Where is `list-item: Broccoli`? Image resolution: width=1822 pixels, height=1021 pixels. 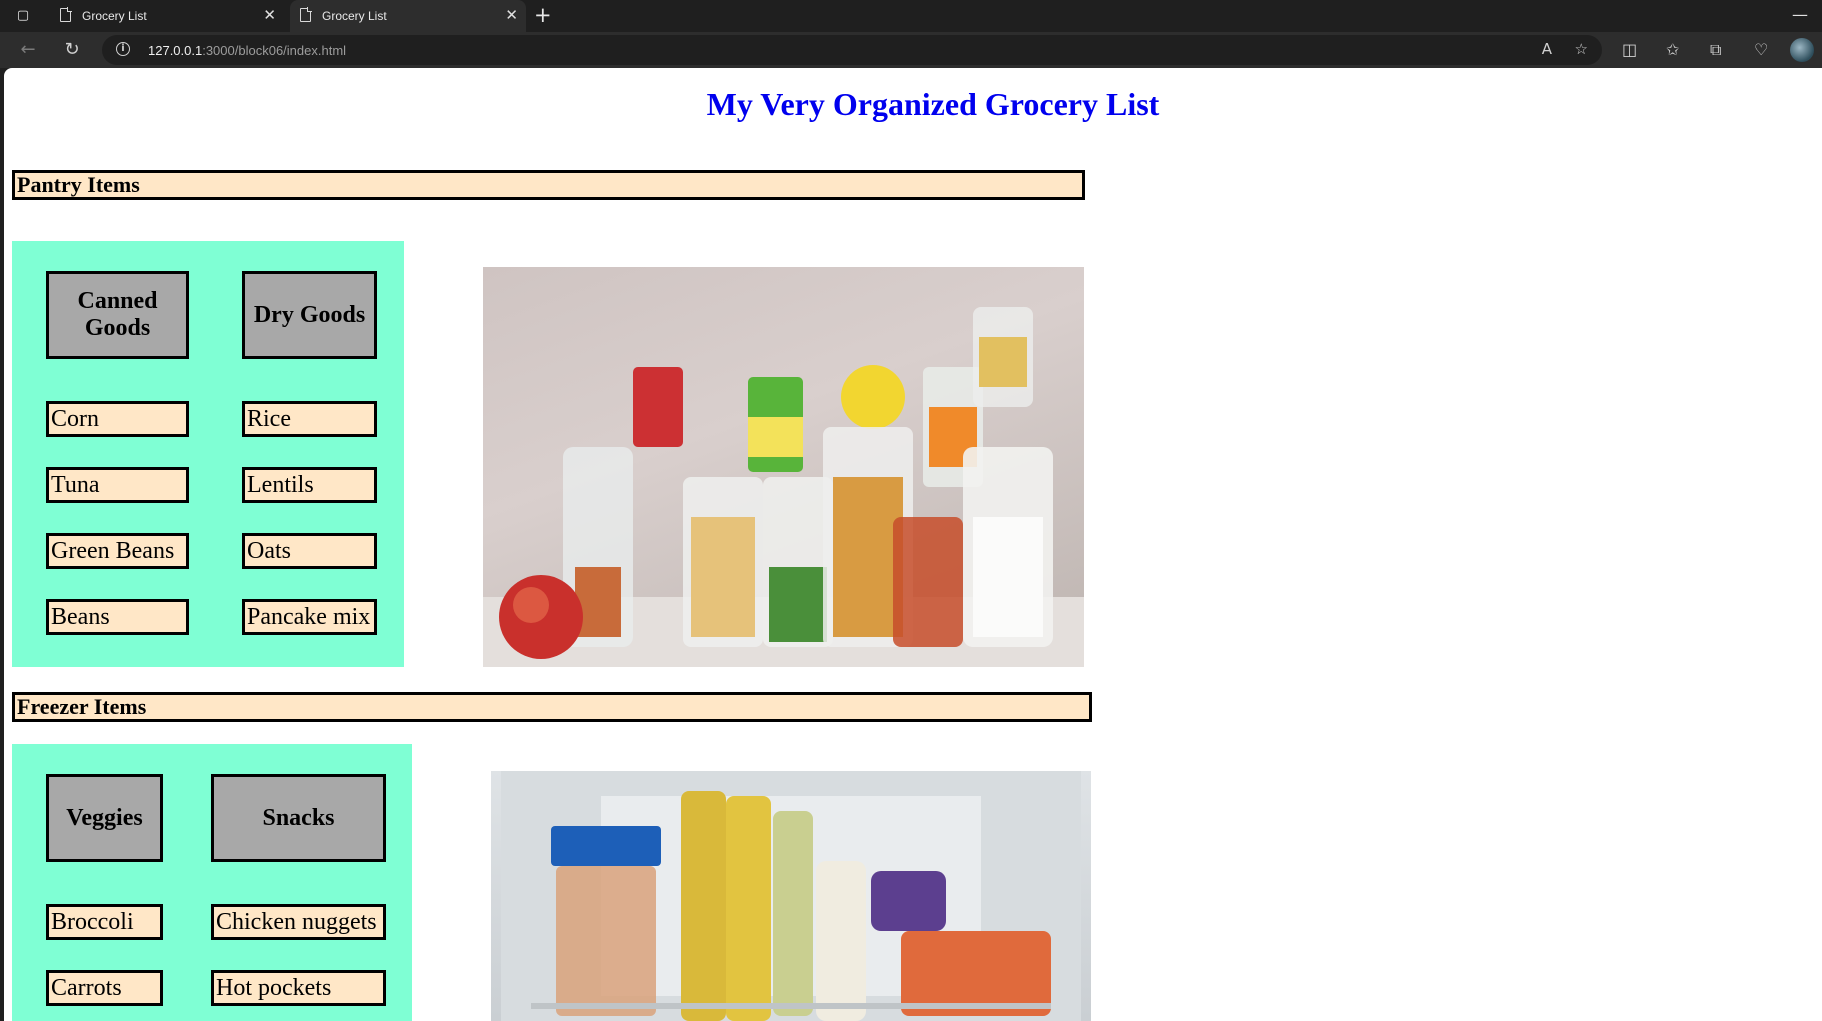
list-item: Broccoli is located at coordinates (104, 922).